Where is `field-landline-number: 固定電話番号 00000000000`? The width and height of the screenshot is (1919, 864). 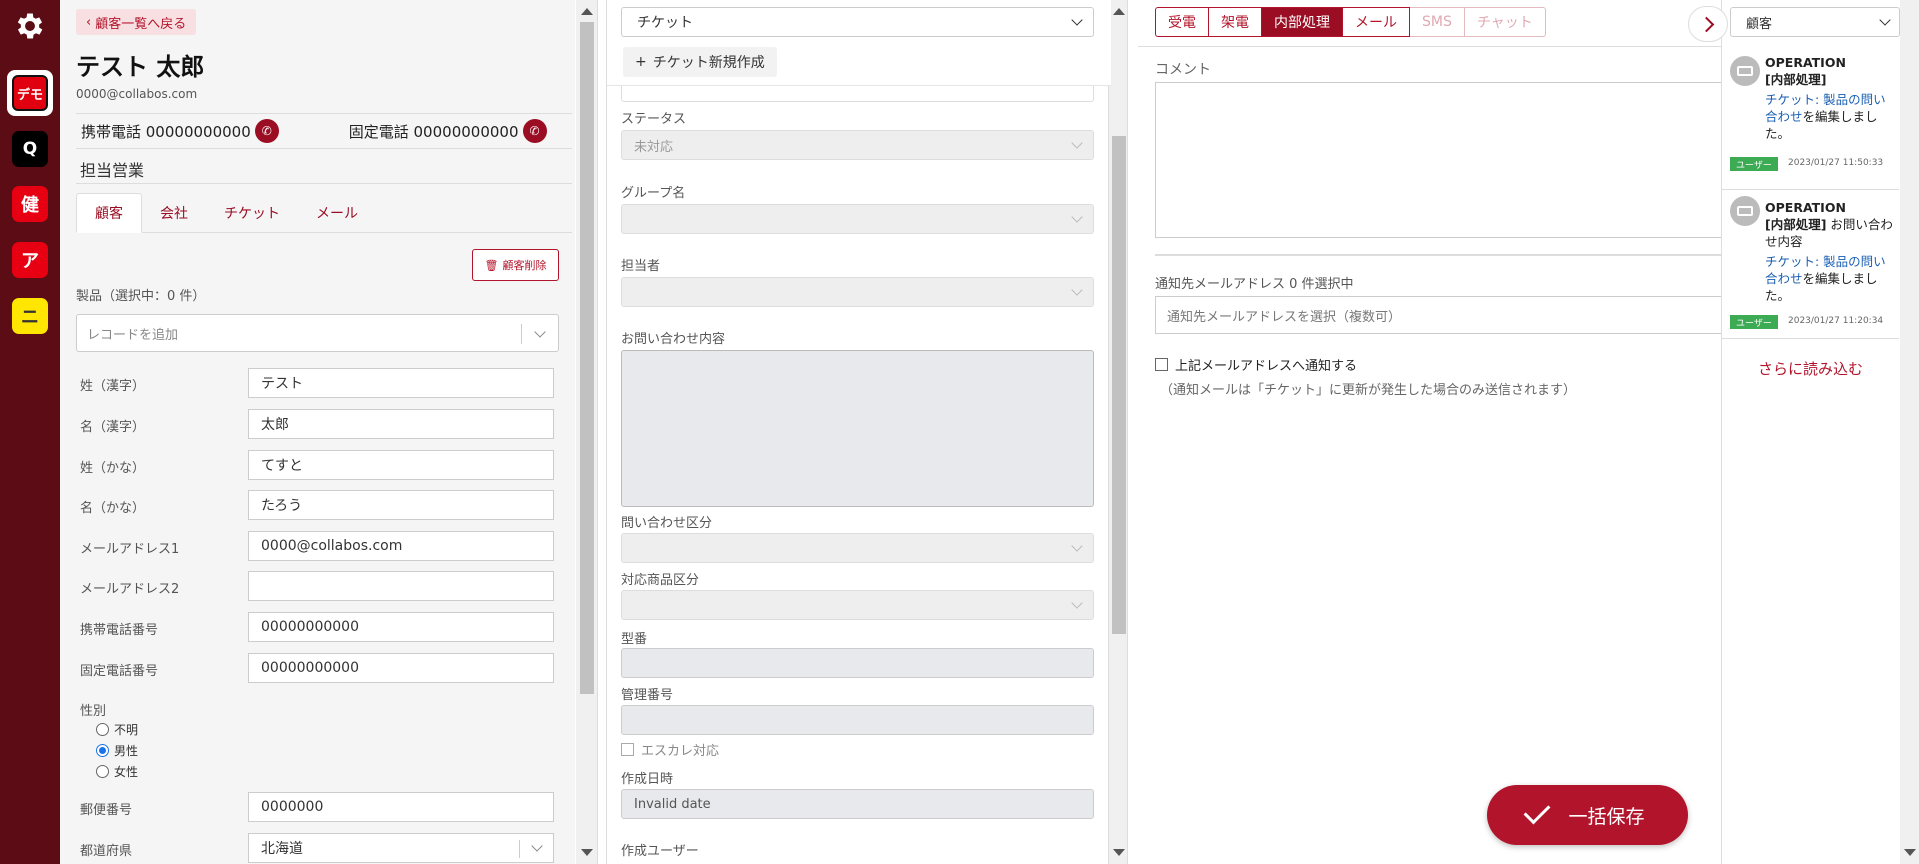 field-landline-number: 固定電話番号 00000000000 is located at coordinates (320, 669).